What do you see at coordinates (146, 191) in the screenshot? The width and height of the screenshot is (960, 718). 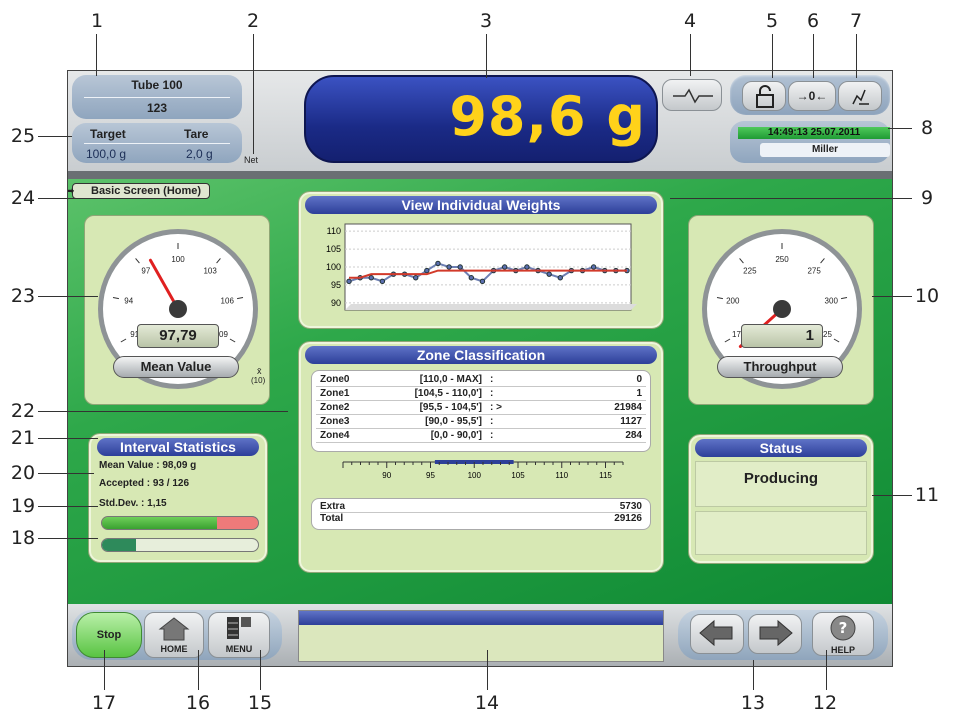 I see `breadcrumb-label: Basic Screen (Home)` at bounding box center [146, 191].